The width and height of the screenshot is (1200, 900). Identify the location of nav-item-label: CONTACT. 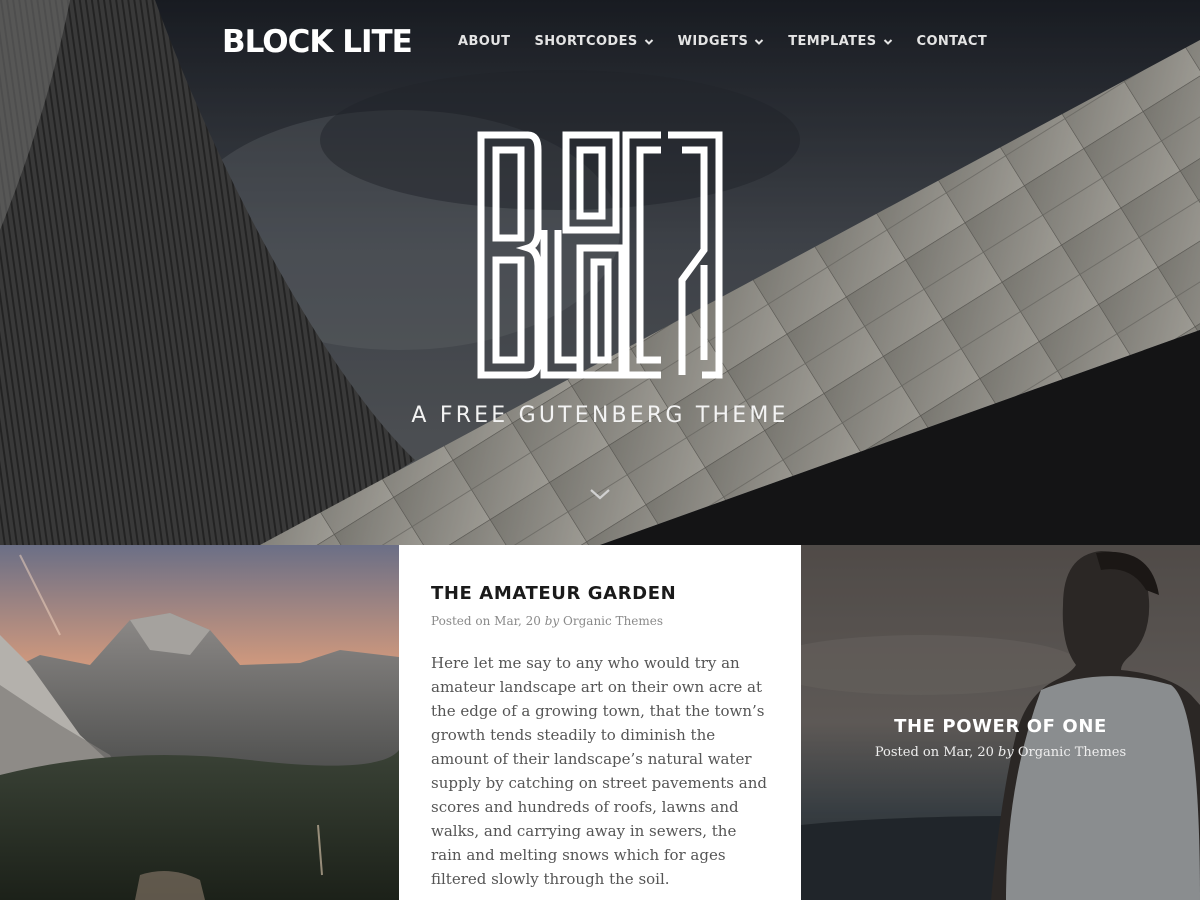
(952, 41).